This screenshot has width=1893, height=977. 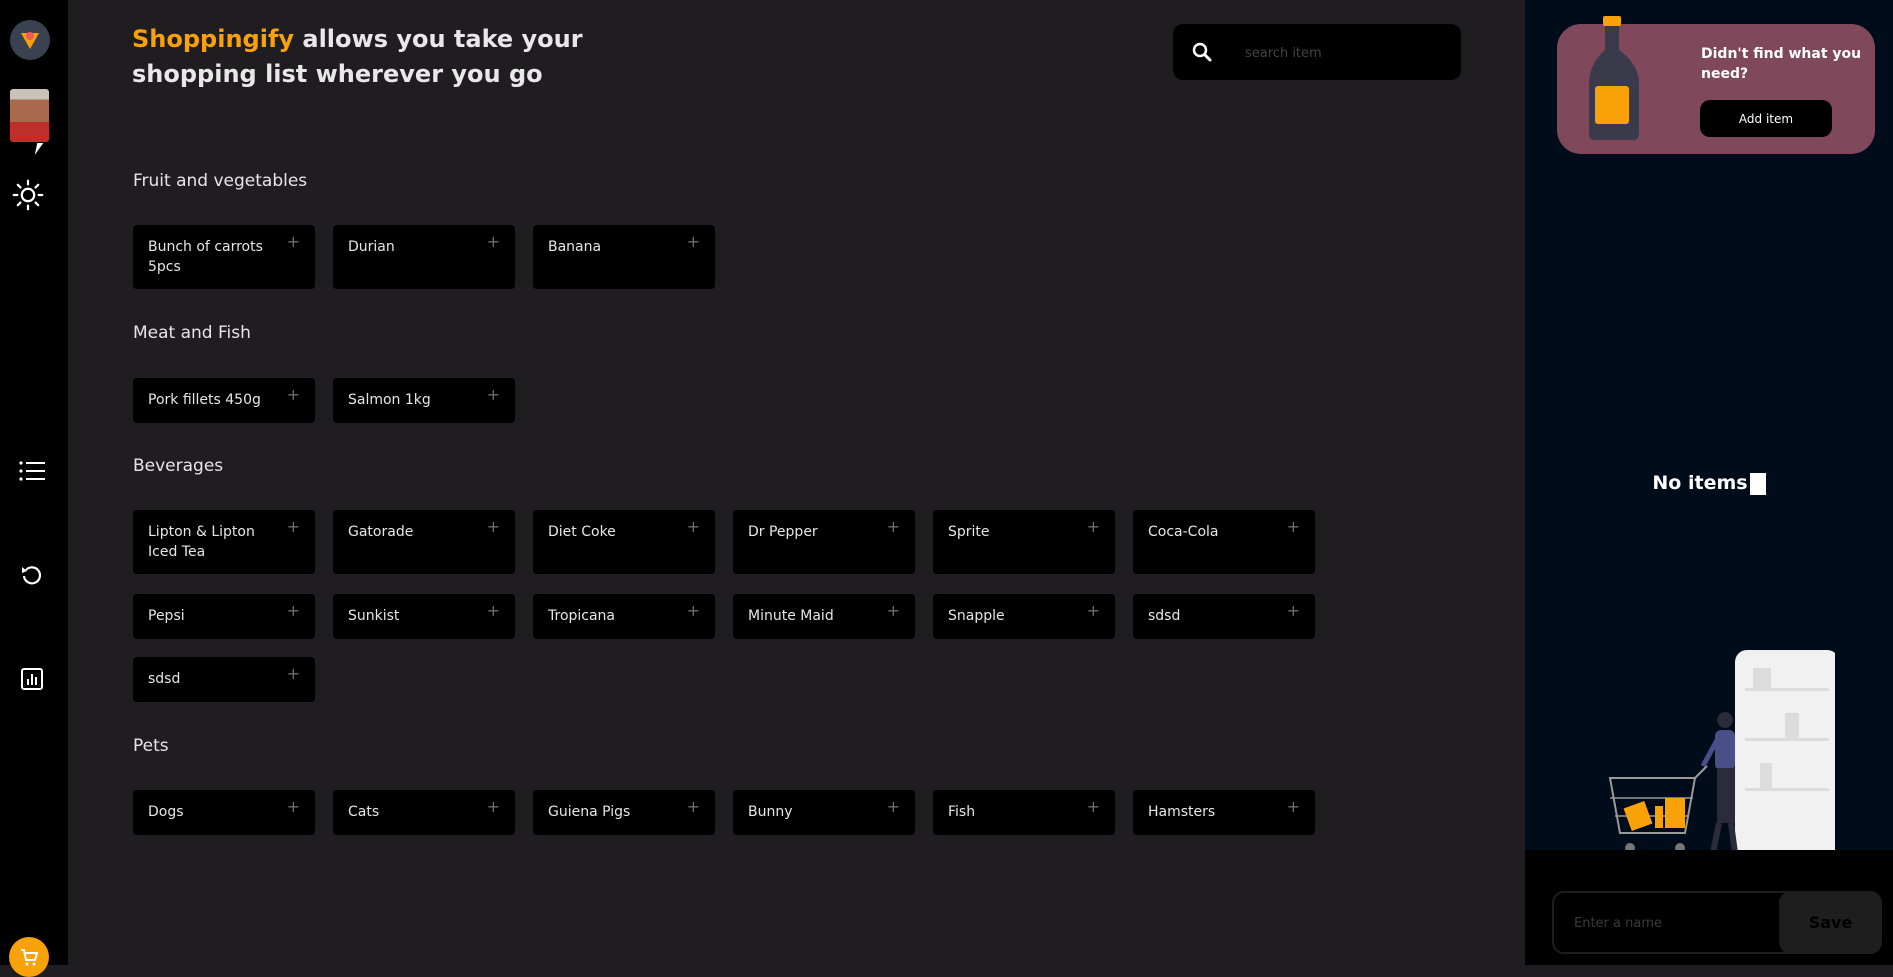 I want to click on item-card: Fish +, so click(x=1024, y=812).